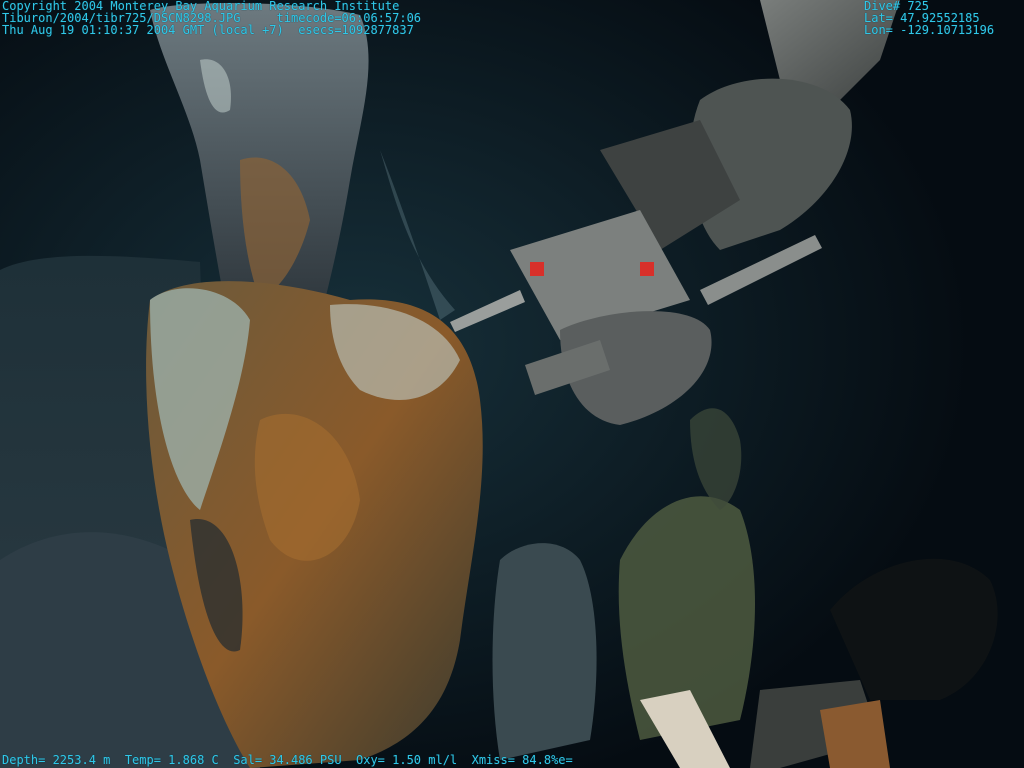 This screenshot has width=1024, height=768. What do you see at coordinates (855, 734) in the screenshot?
I see `foreground-wood-block` at bounding box center [855, 734].